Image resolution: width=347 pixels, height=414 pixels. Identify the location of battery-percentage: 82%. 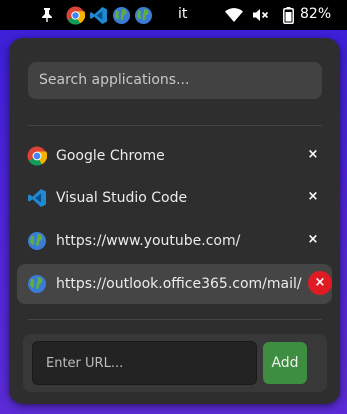
(316, 14).